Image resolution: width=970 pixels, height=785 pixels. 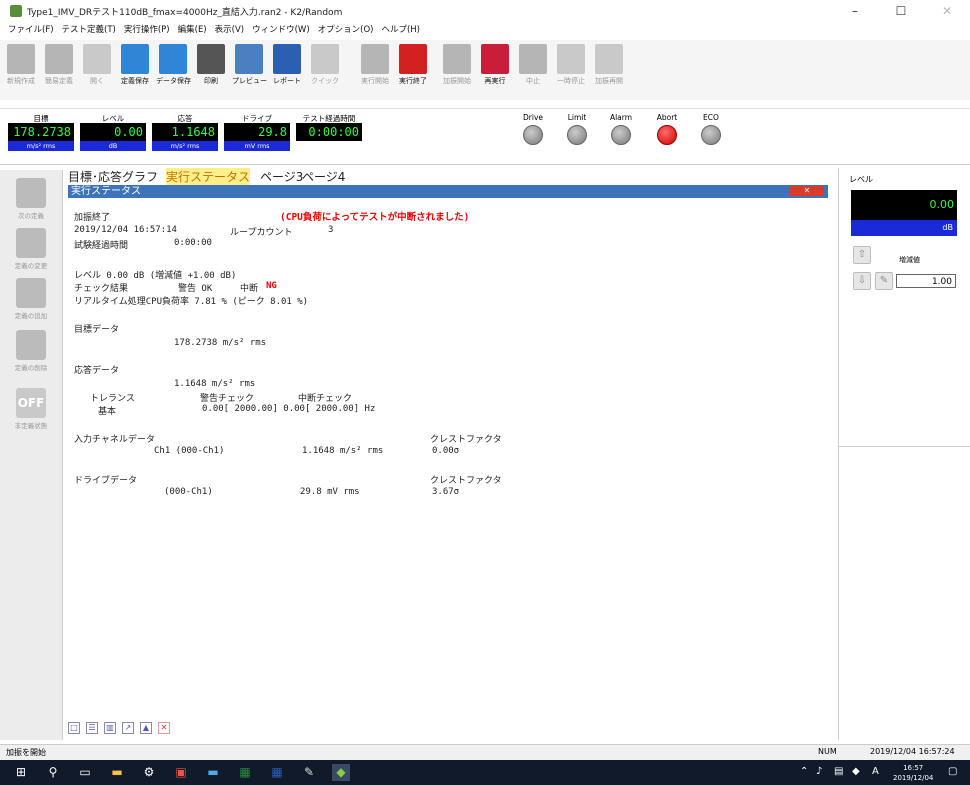 I want to click on elapsed-label: 試験経過時間, so click(x=101, y=246).